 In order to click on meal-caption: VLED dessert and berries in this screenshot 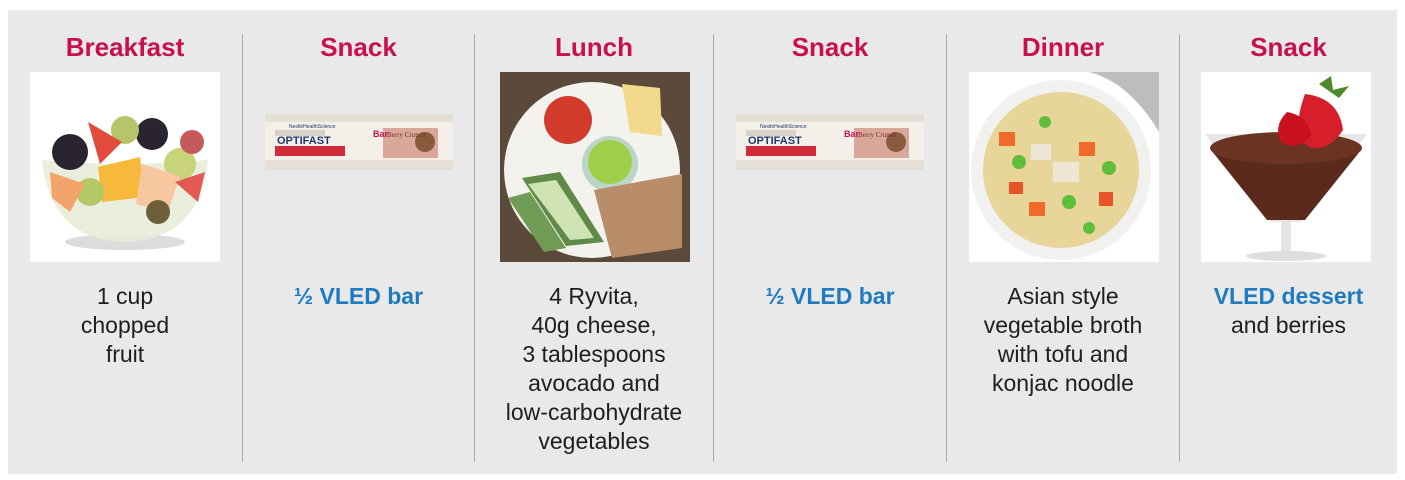, I will do `click(1288, 311)`.